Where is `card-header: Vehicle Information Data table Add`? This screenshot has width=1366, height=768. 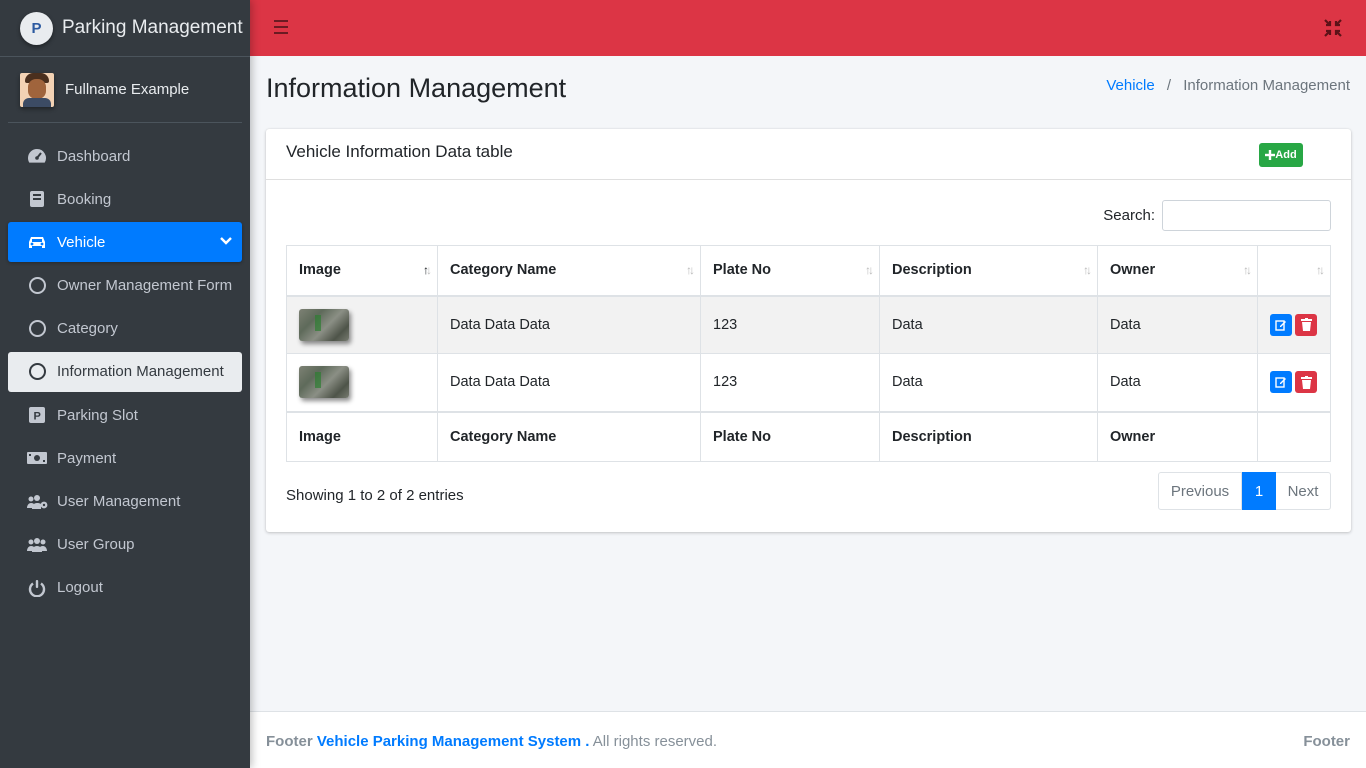
card-header: Vehicle Information Data table Add is located at coordinates (808, 154).